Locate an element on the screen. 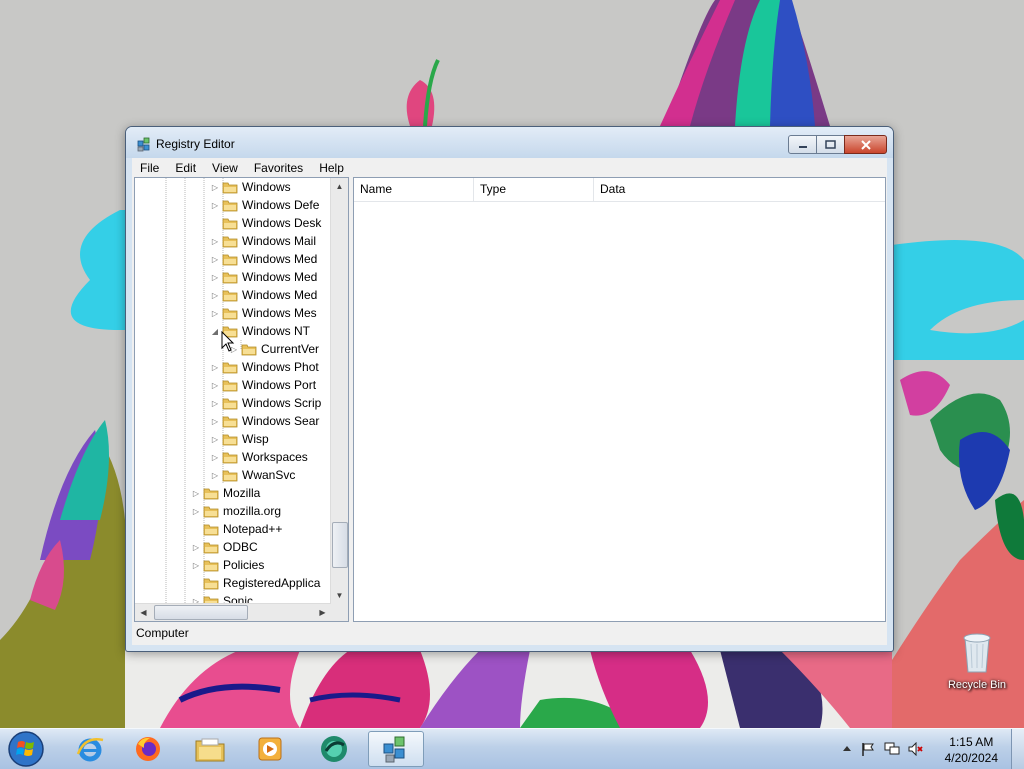  mouse-cursor-icon is located at coordinates (228, 341).